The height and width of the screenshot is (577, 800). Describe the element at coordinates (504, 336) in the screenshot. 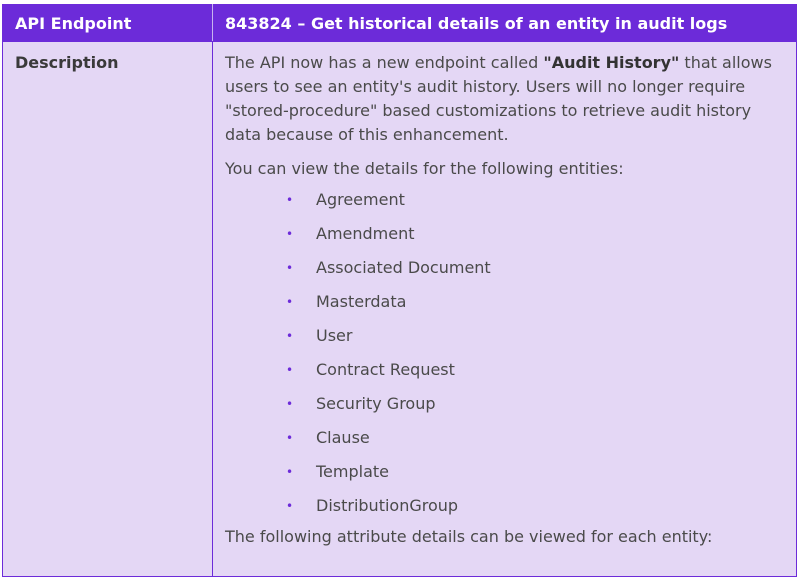

I see `list-item: • User` at that location.